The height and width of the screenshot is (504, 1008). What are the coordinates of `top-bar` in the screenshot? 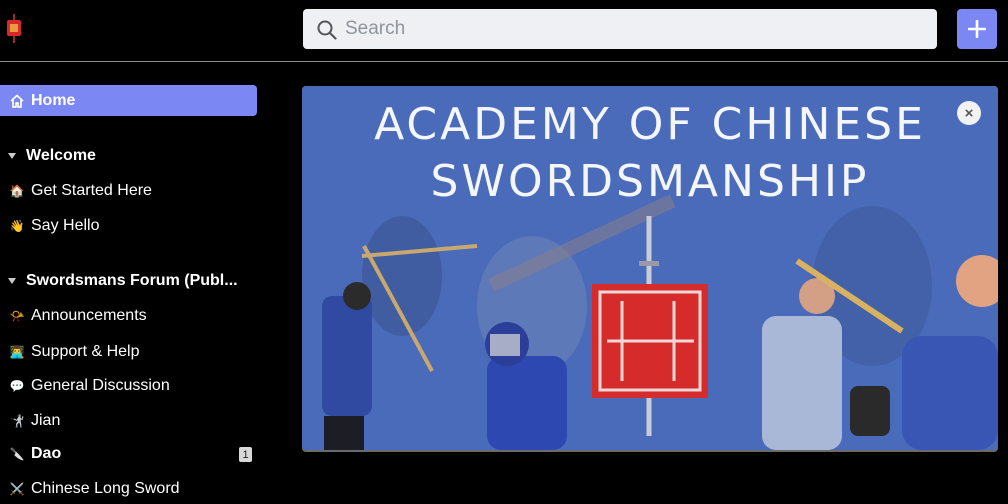 It's located at (504, 31).